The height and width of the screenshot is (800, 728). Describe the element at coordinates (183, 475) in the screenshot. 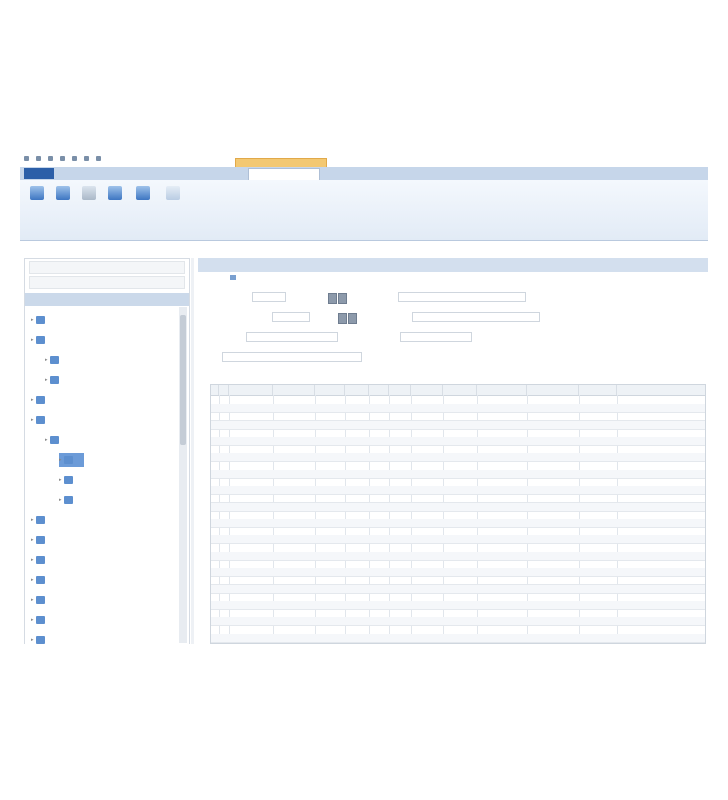

I see `tree-scrollbar` at that location.